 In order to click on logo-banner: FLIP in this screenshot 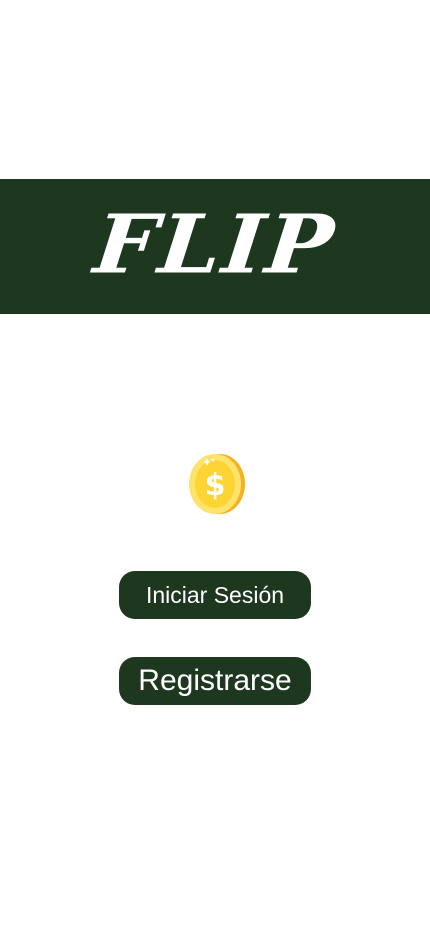, I will do `click(215, 246)`.